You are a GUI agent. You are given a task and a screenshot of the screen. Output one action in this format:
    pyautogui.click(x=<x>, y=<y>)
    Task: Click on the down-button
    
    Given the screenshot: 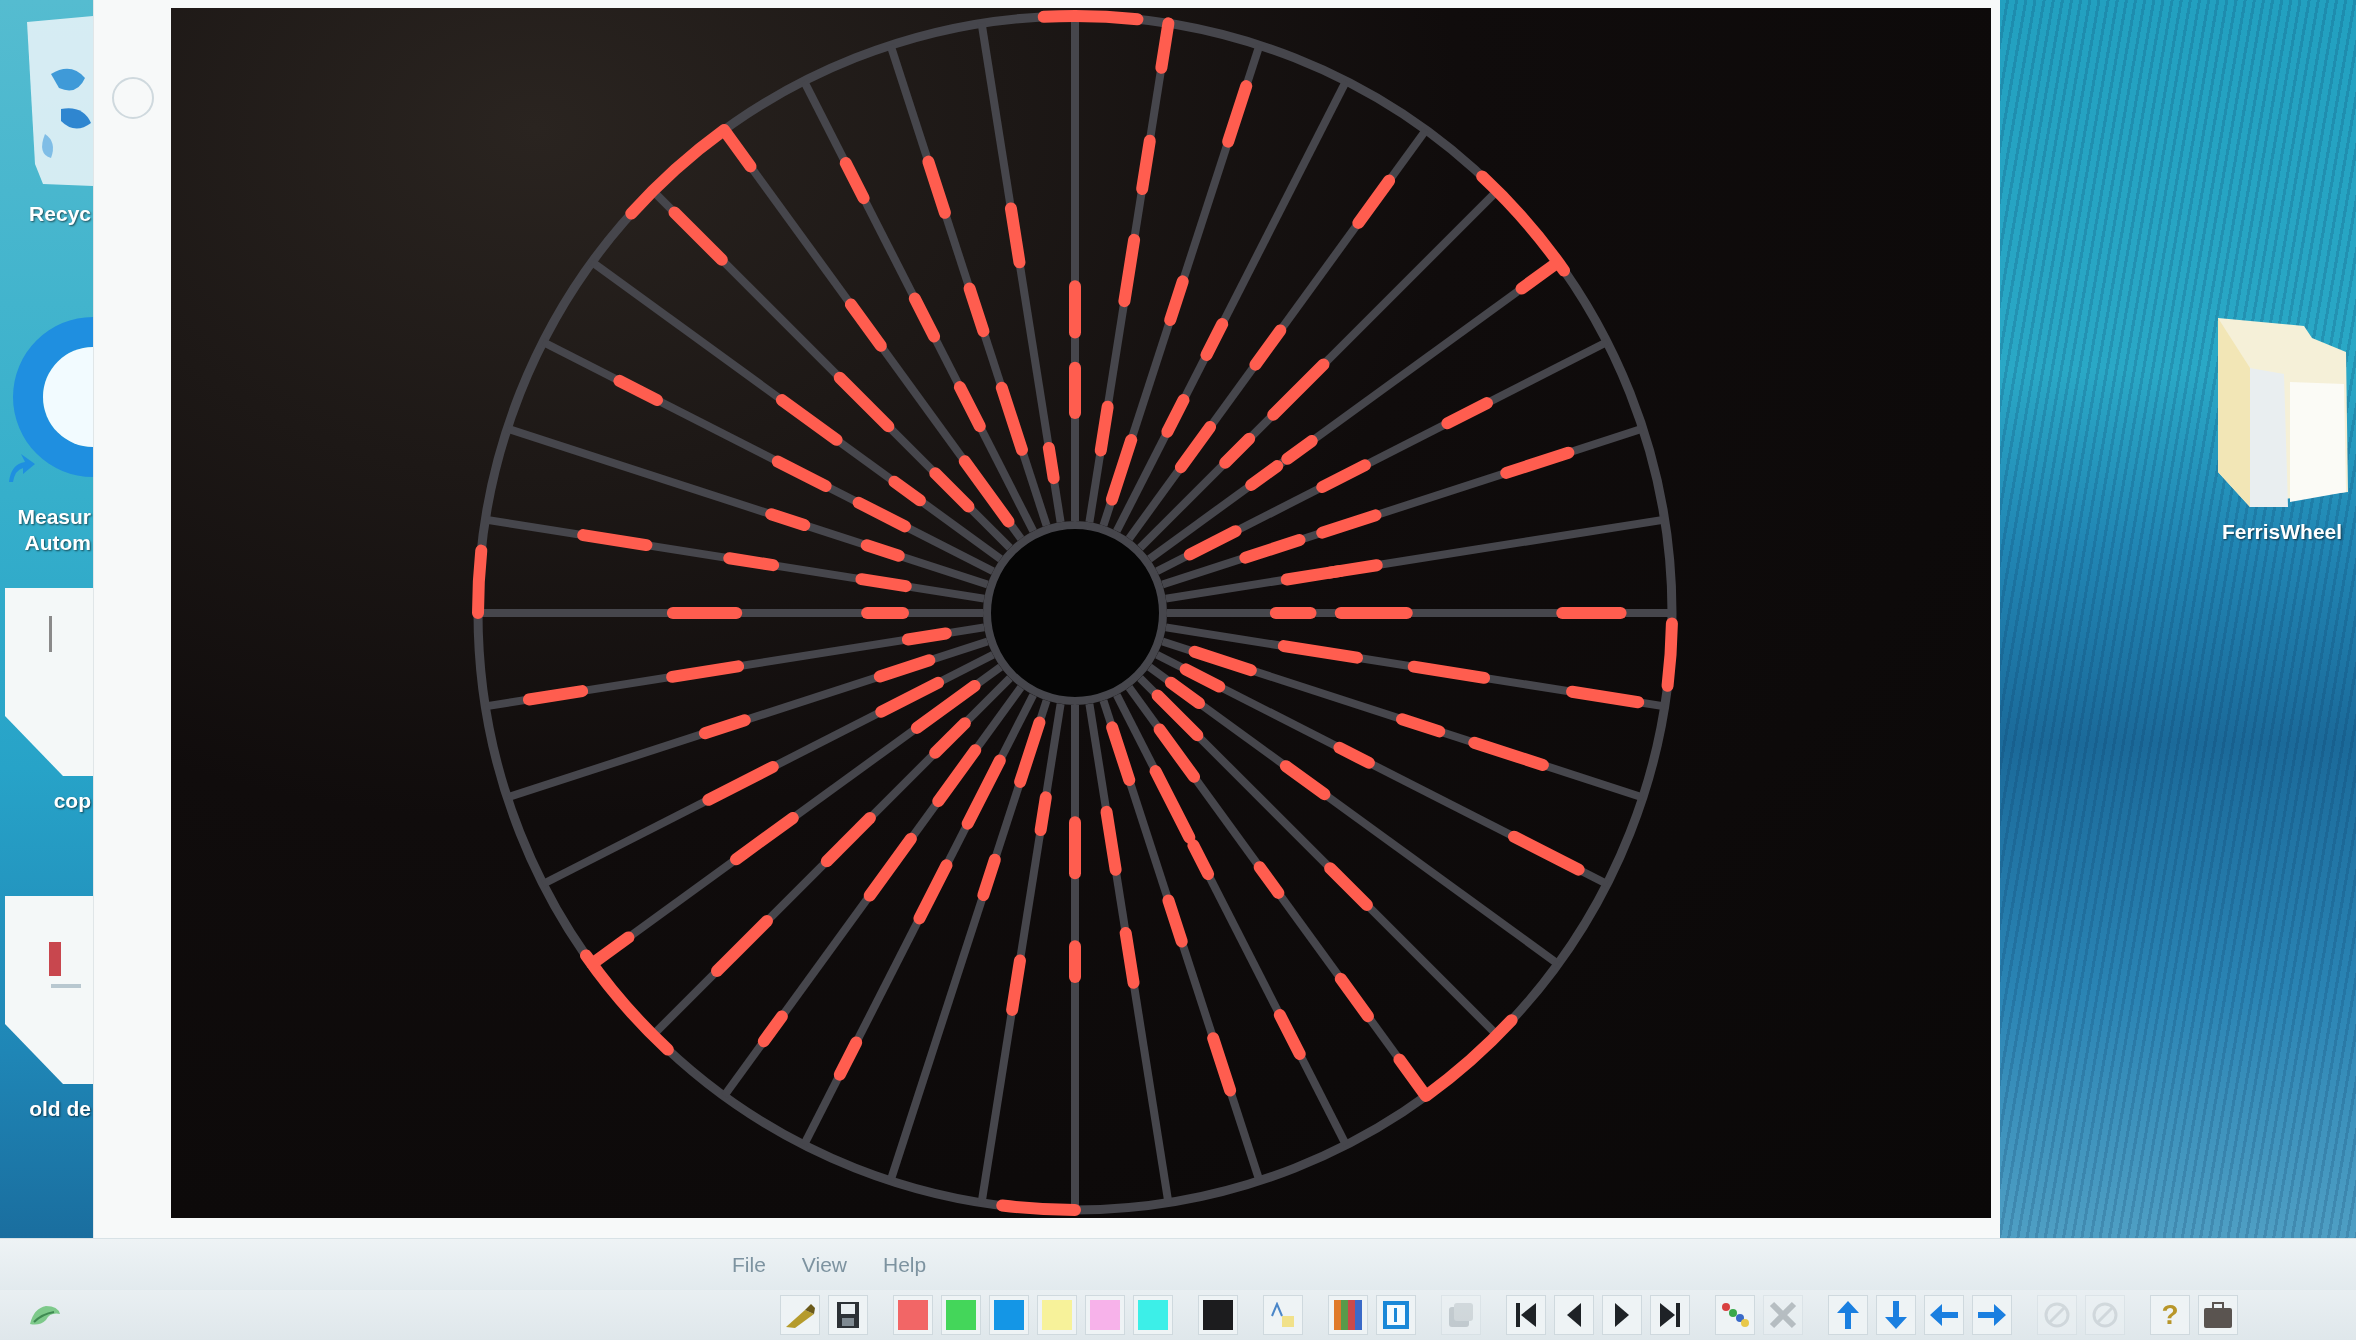 What is the action you would take?
    pyautogui.click(x=1896, y=1315)
    